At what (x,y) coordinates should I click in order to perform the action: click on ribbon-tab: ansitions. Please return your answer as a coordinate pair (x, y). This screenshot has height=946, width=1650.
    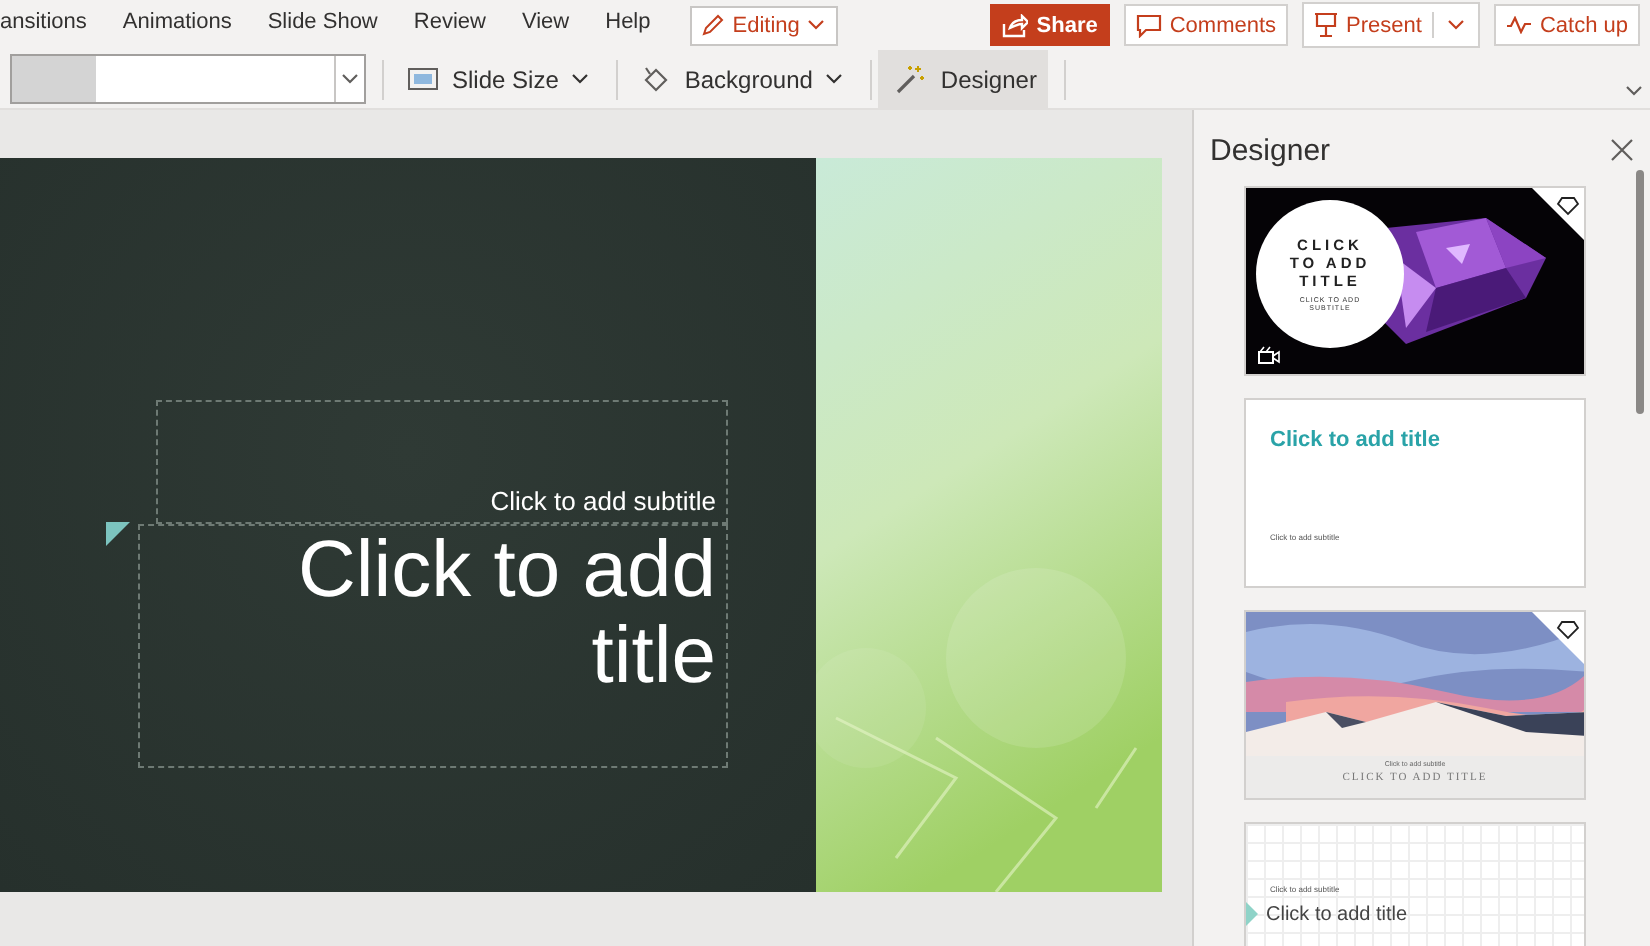
    Looking at the image, I should click on (43, 22).